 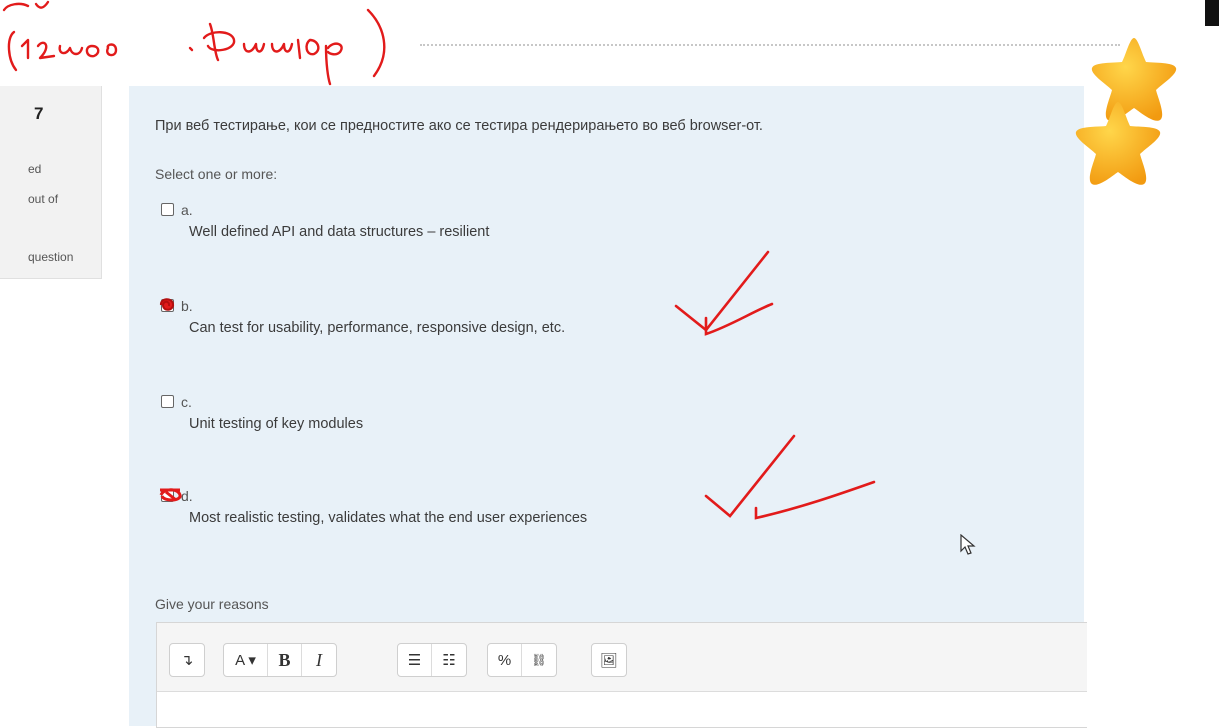 I want to click on checkmark-d, so click(x=750, y=476).